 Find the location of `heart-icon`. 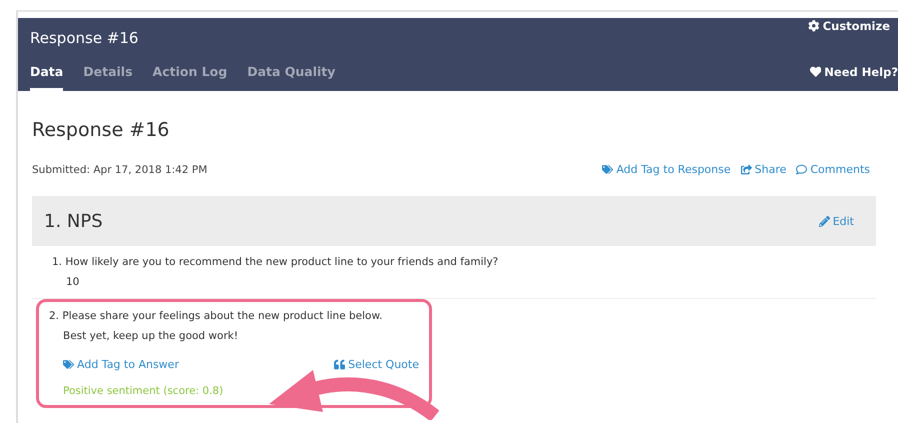

heart-icon is located at coordinates (816, 72).